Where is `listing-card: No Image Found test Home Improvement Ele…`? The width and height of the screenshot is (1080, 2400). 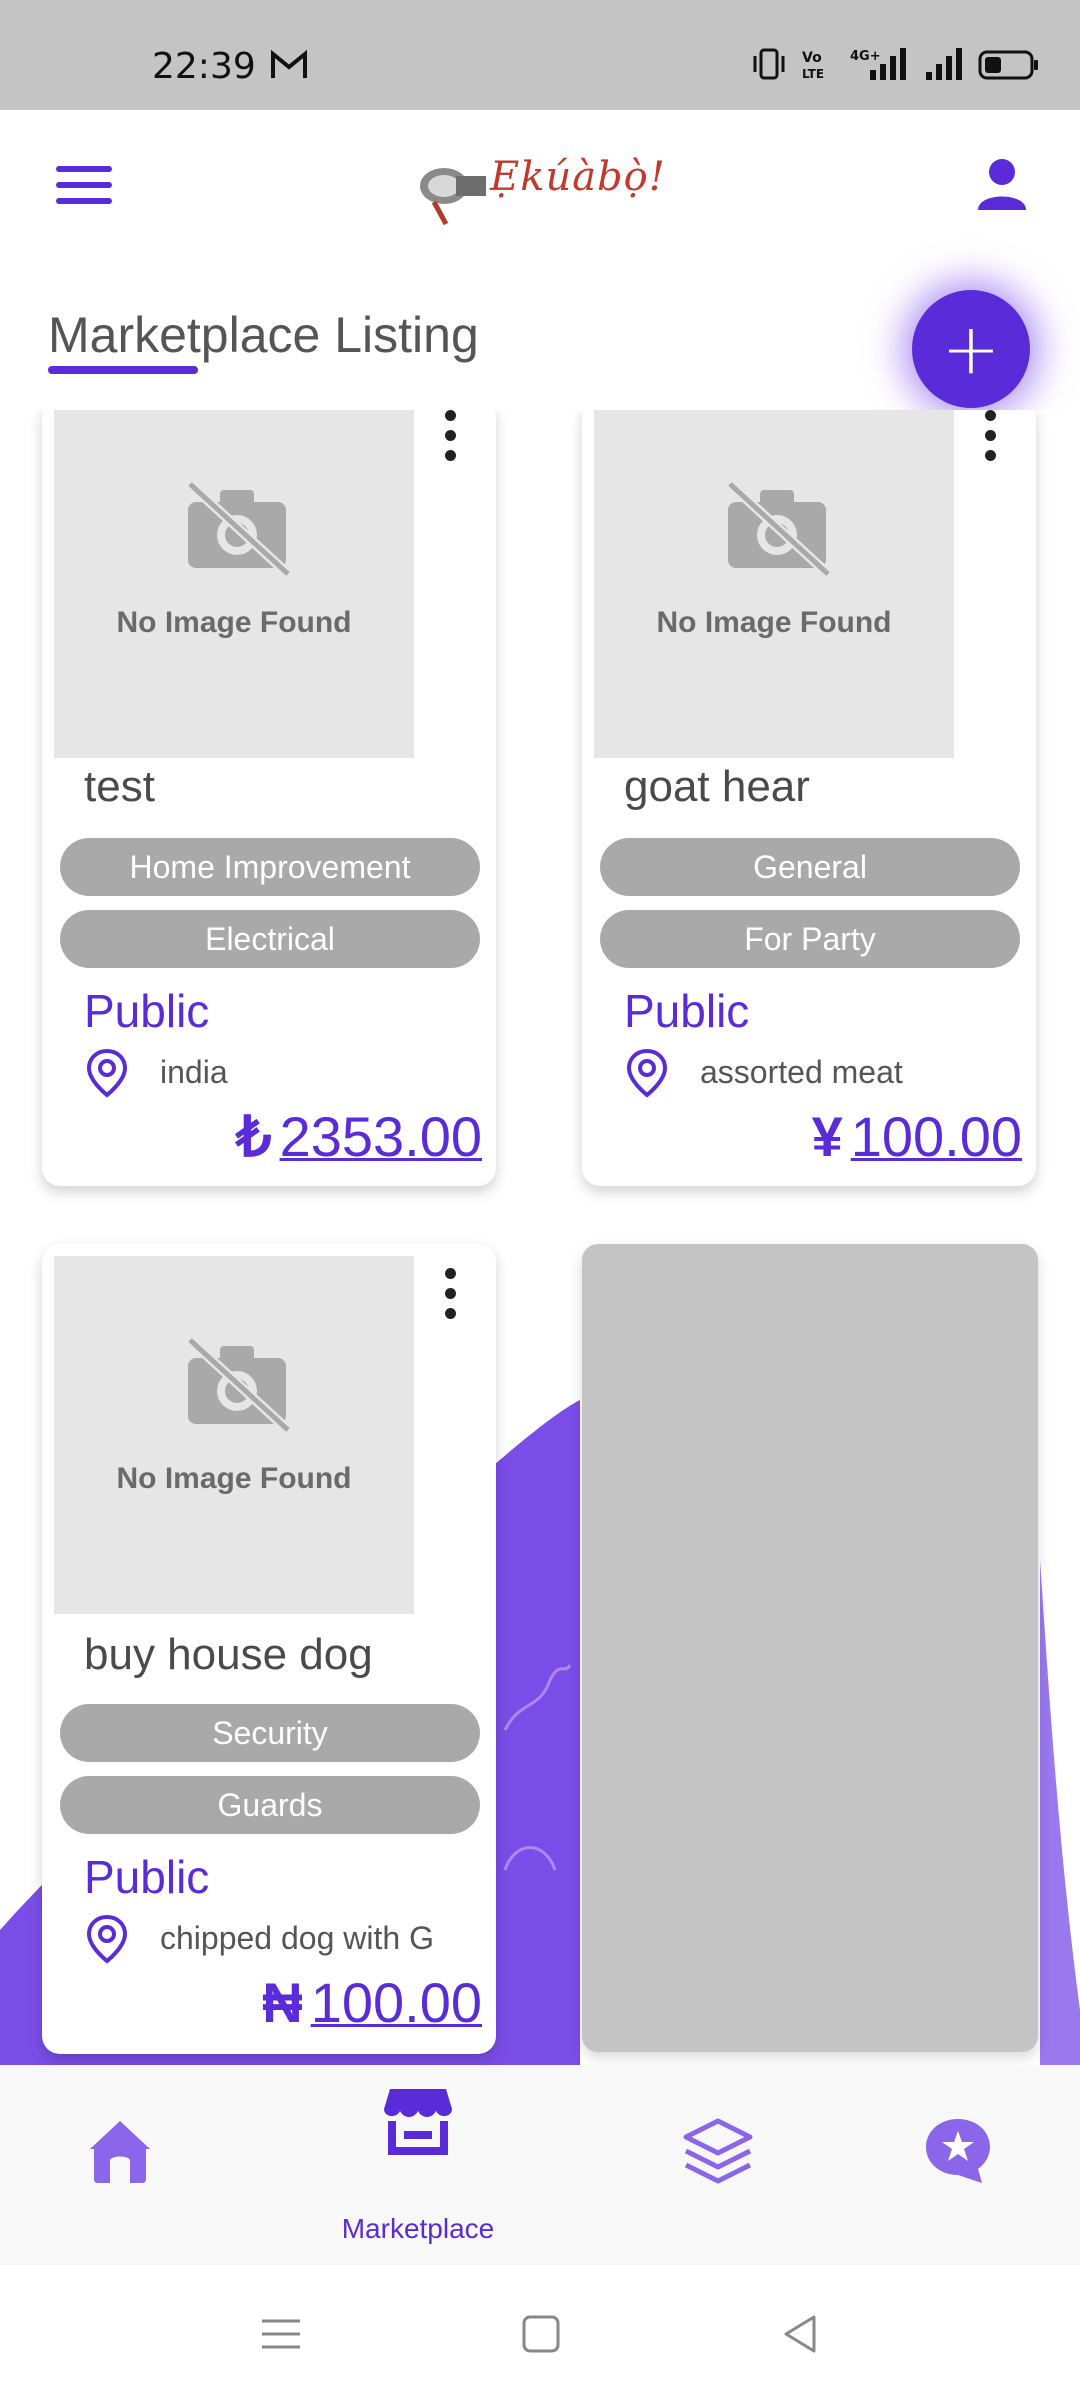 listing-card: No Image Found test Home Improvement Ele… is located at coordinates (269, 798).